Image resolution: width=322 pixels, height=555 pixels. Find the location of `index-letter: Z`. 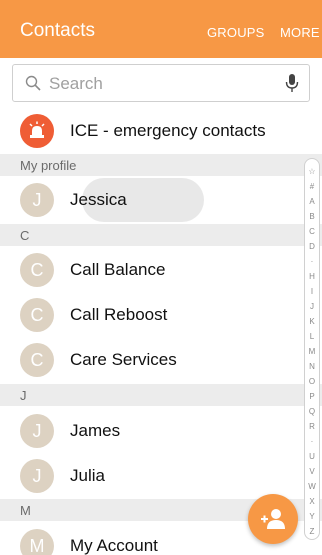

index-letter: Z is located at coordinates (312, 532).